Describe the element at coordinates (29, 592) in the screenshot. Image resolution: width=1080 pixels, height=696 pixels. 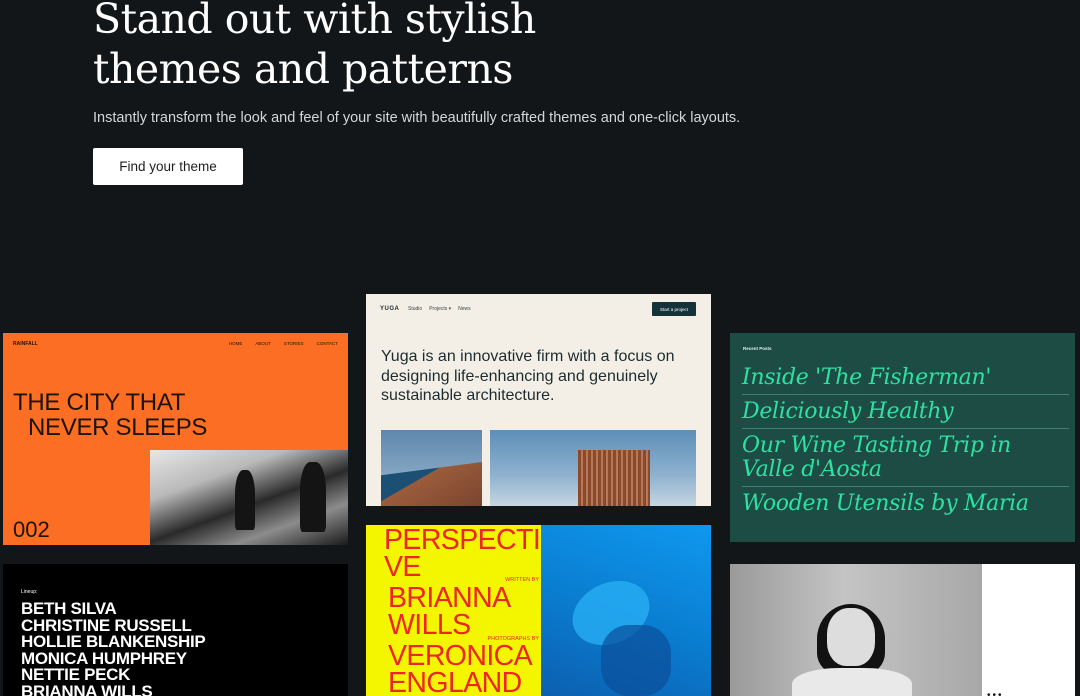
I see `lineup-label: Lineup:` at that location.